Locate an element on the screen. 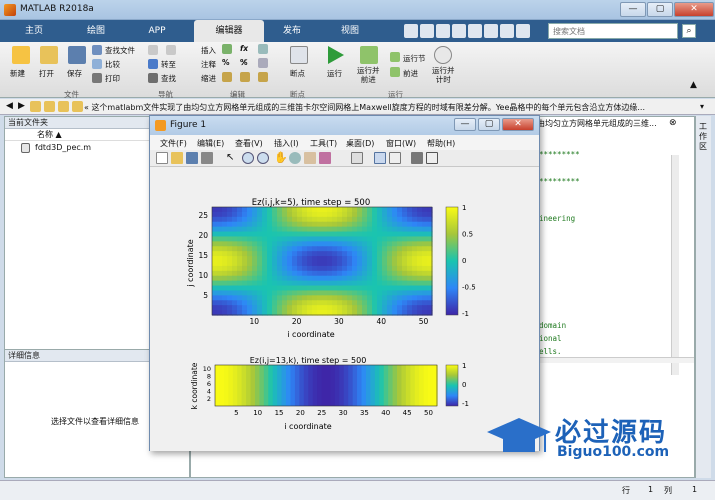 The image size is (715, 500). new-button: 新建 is located at coordinates (17, 73).